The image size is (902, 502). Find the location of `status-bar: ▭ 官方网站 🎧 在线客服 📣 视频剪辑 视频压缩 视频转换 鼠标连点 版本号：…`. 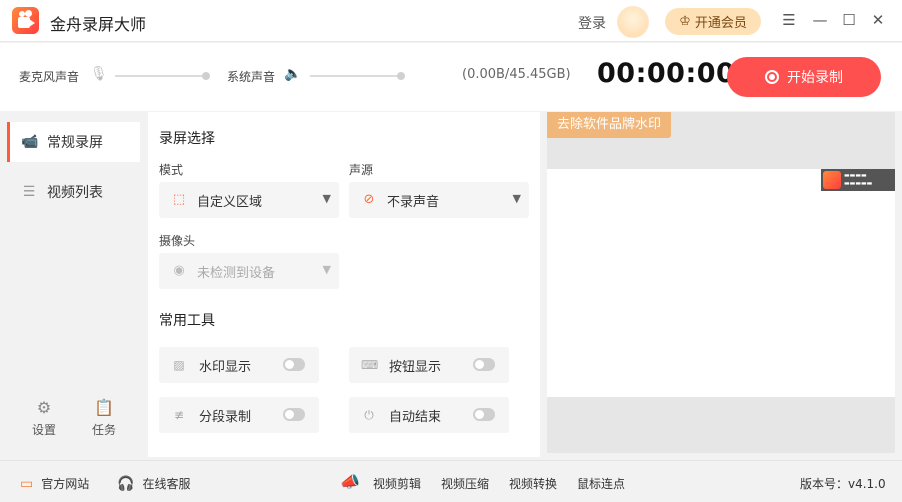

status-bar: ▭ 官方网站 🎧 在线客服 📣 视频剪辑 视频压缩 视频转换 鼠标连点 版本号：… is located at coordinates (451, 481).